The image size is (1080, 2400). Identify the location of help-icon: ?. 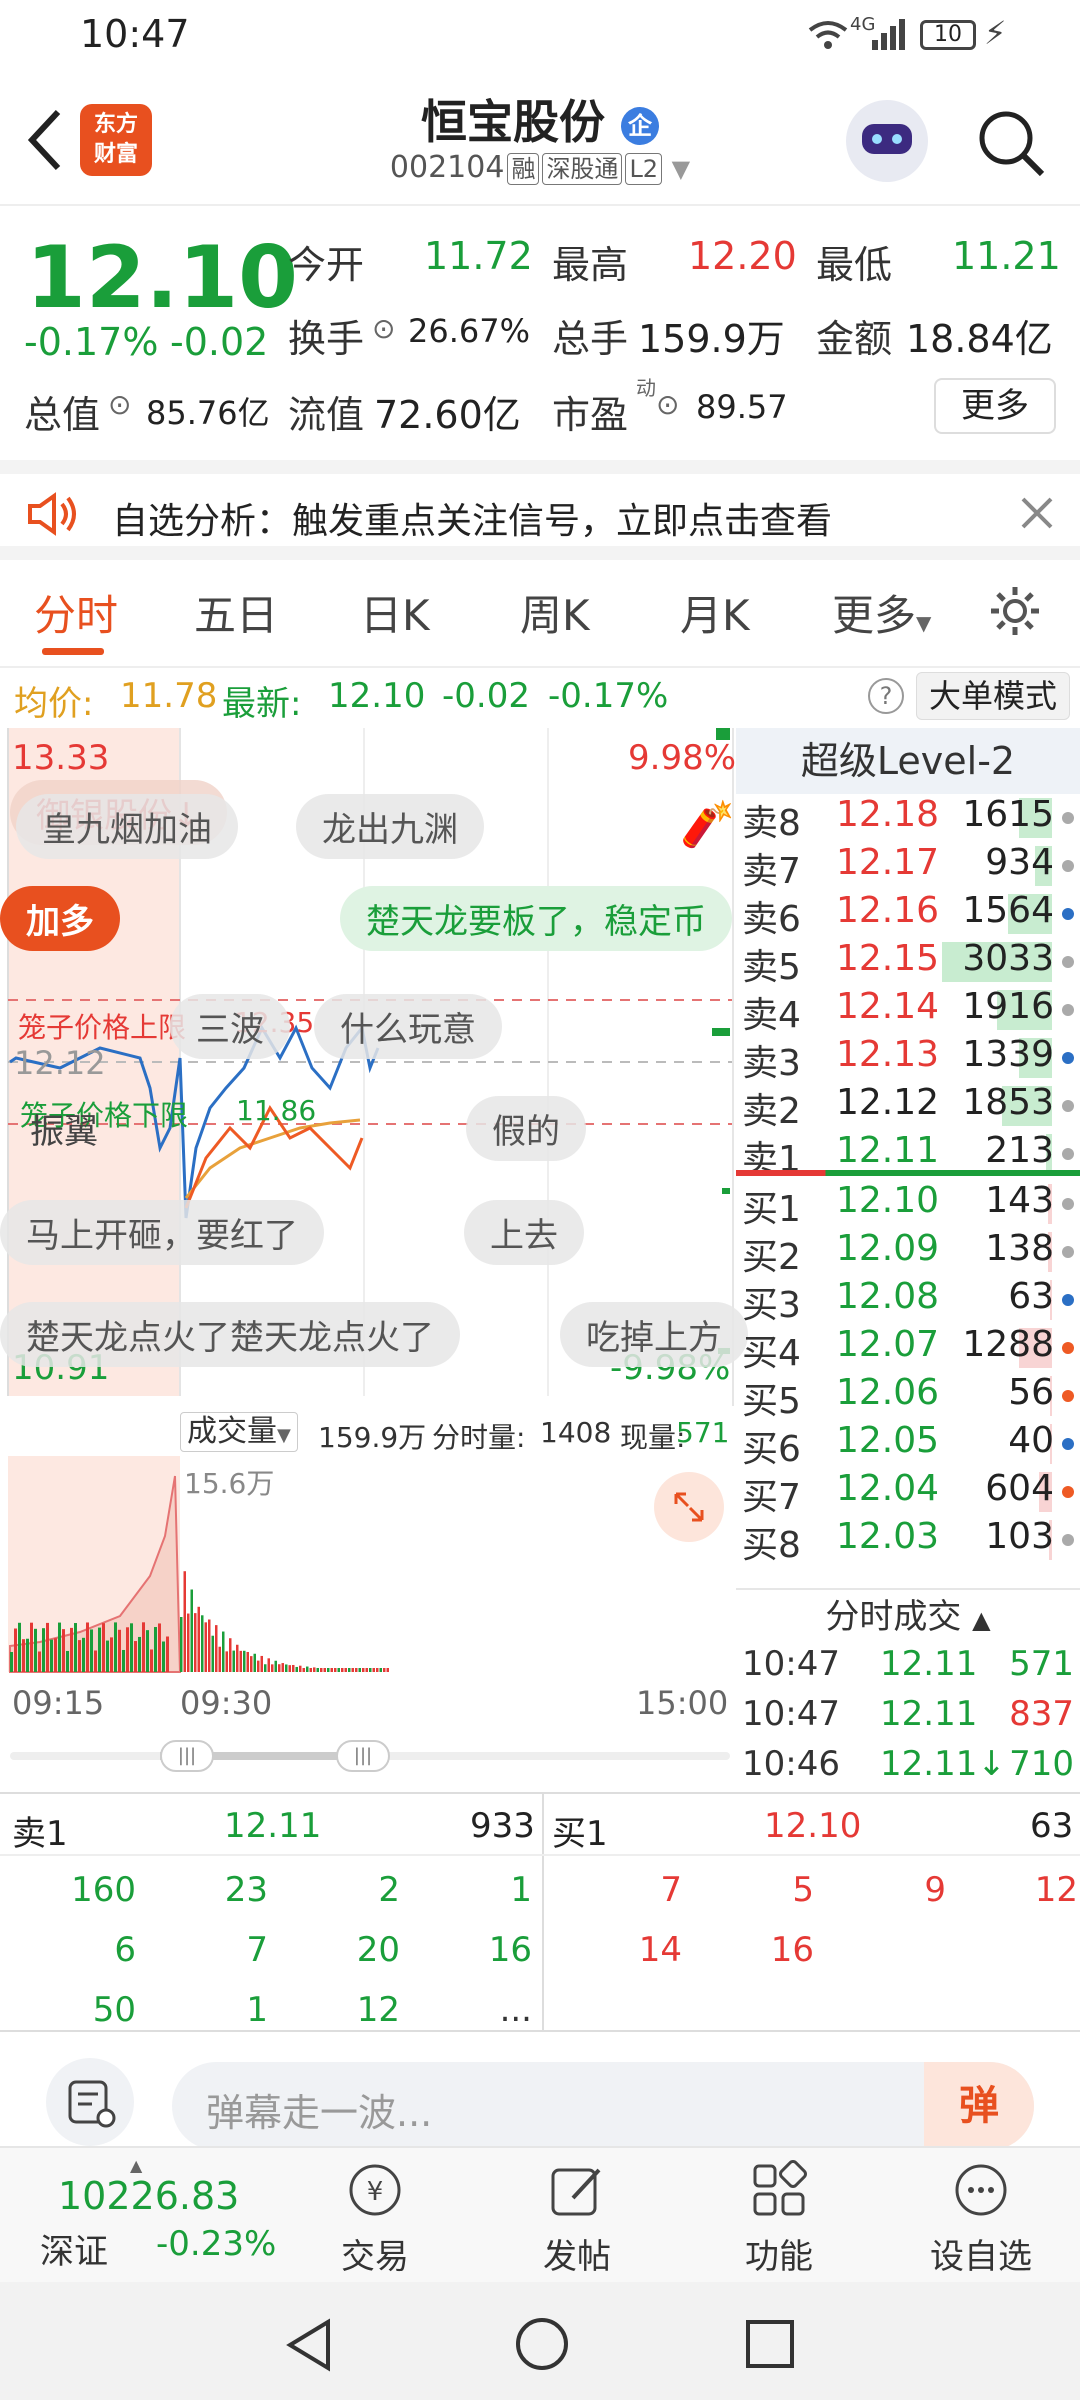
(886, 696).